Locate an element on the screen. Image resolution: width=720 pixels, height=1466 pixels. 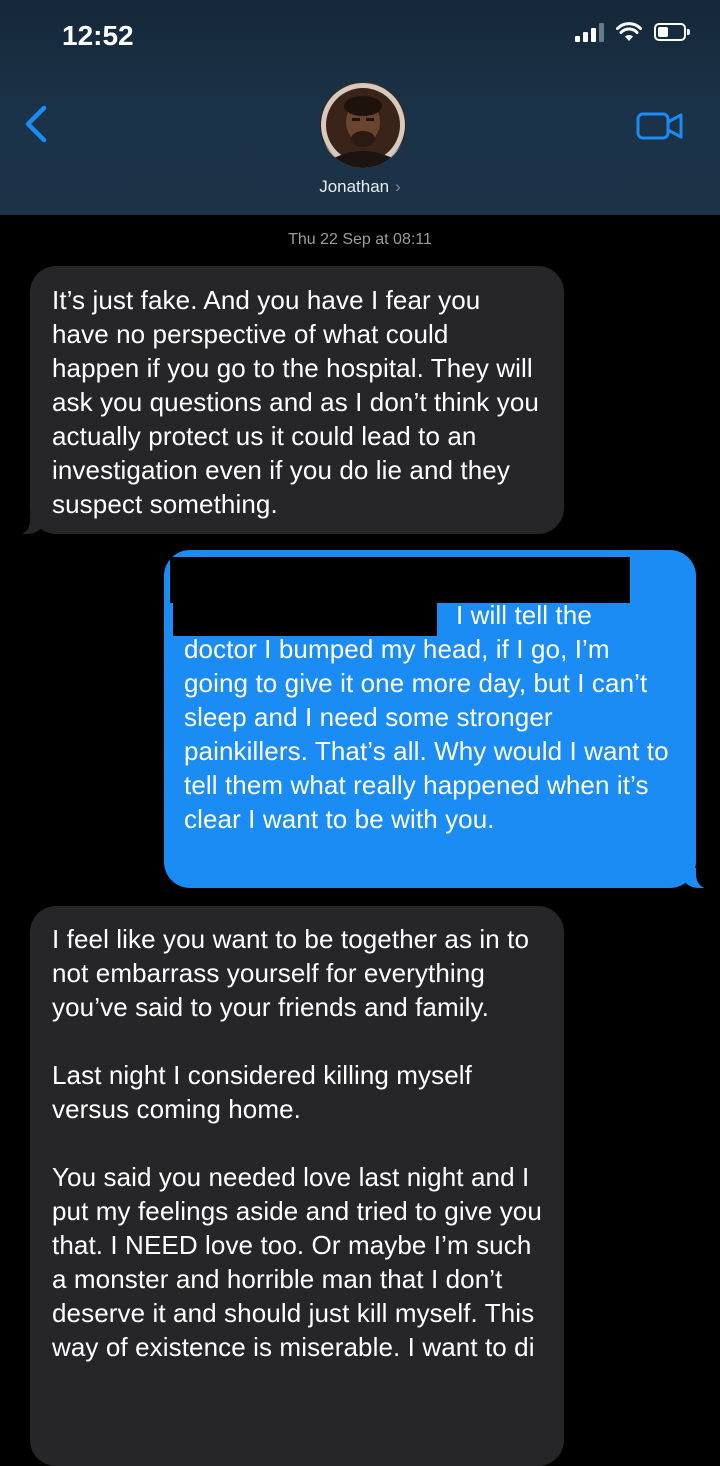
message-timestamp: Thu 22 Sep at 08:11 is located at coordinates (360, 239).